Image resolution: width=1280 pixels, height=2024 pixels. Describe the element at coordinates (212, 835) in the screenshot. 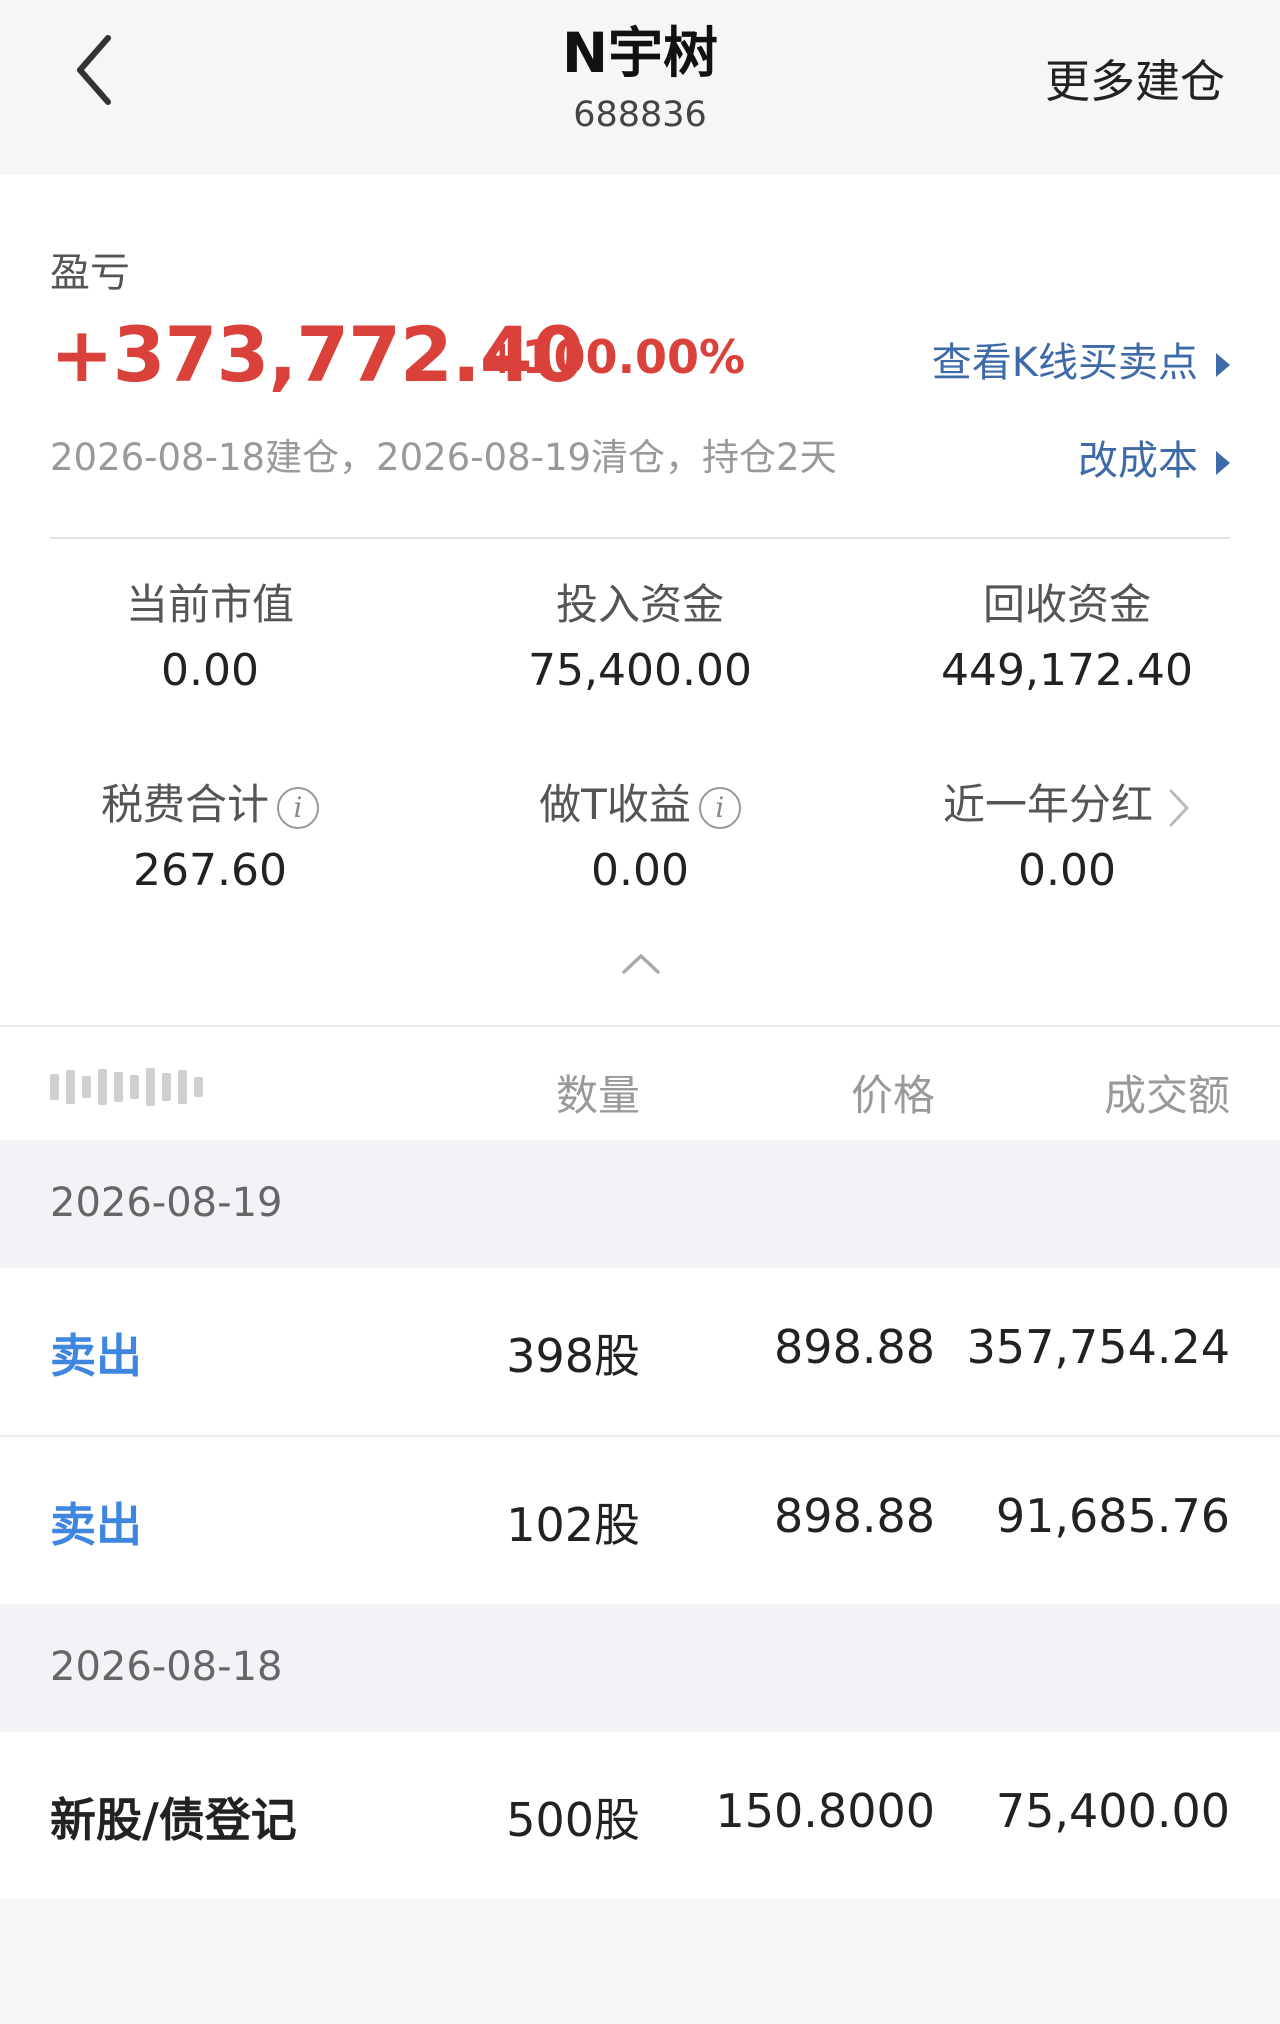

I see `stat-fees: 税费合计 i 267.60` at that location.